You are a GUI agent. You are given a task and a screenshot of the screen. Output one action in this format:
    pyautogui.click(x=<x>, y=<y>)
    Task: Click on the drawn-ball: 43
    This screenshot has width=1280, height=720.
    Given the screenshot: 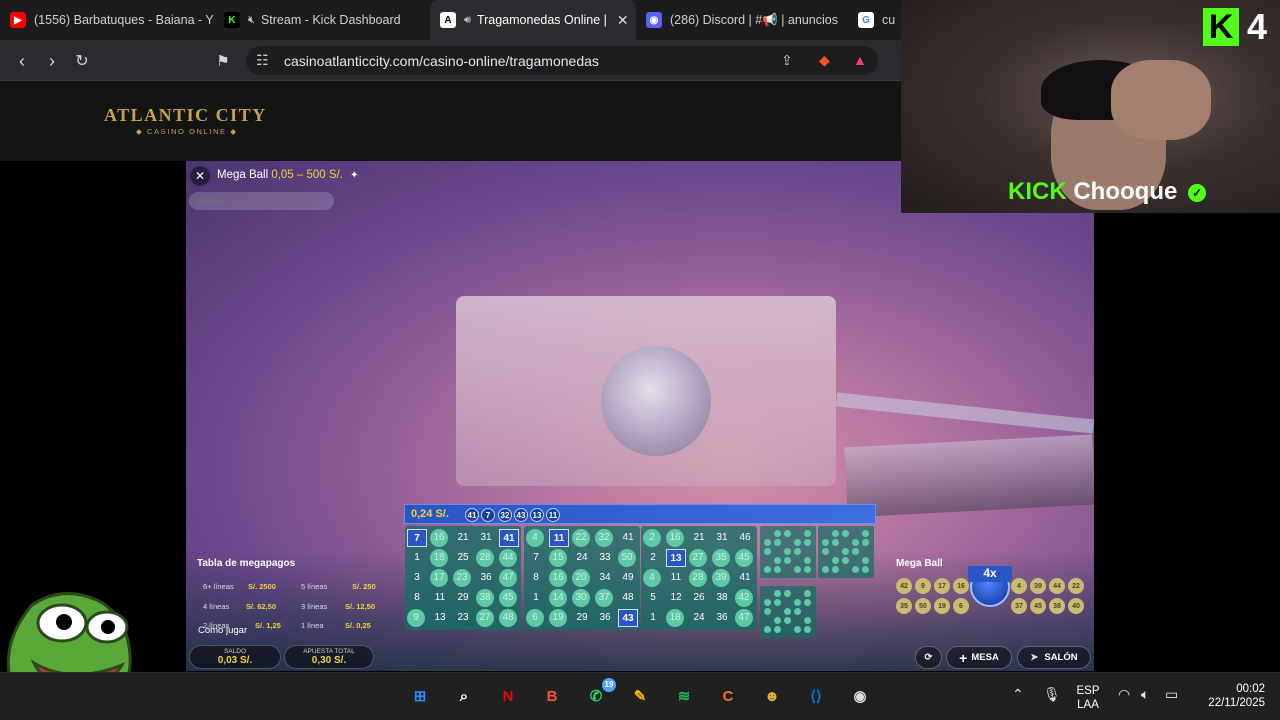 What is the action you would take?
    pyautogui.click(x=521, y=515)
    